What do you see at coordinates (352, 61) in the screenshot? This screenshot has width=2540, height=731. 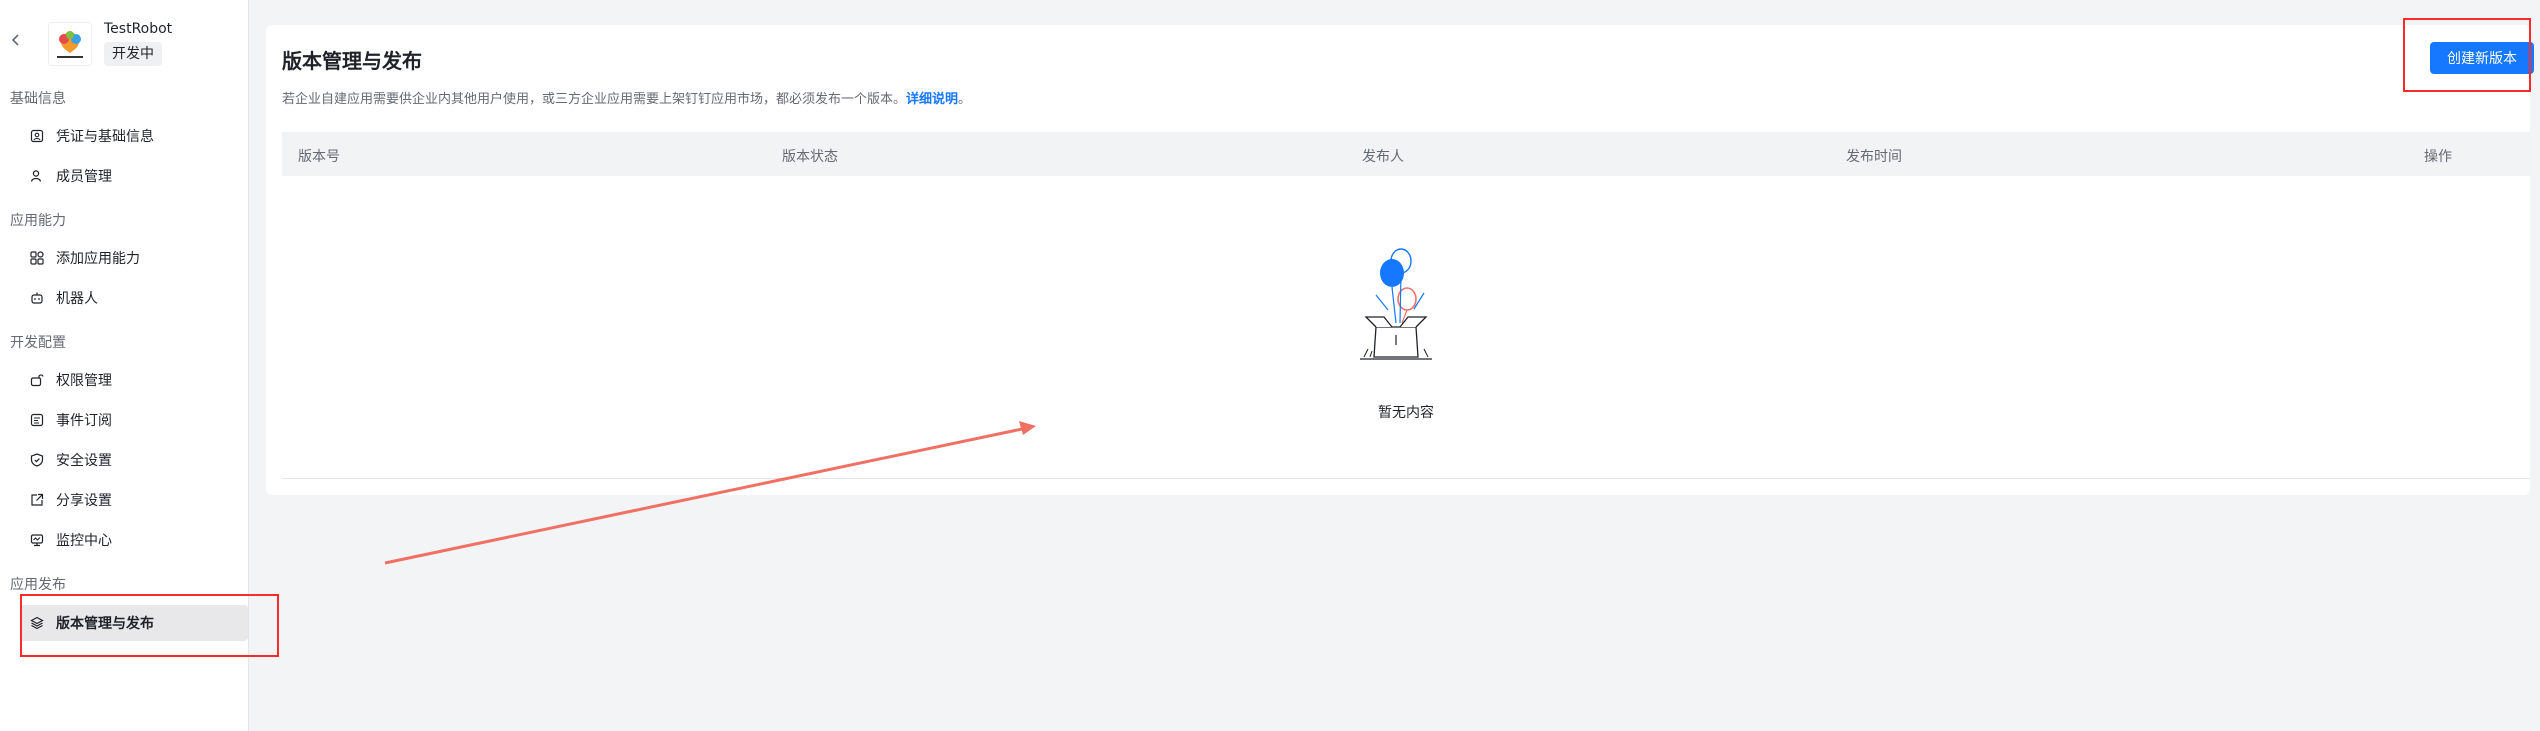 I see `page-title: 版本管理与发布` at bounding box center [352, 61].